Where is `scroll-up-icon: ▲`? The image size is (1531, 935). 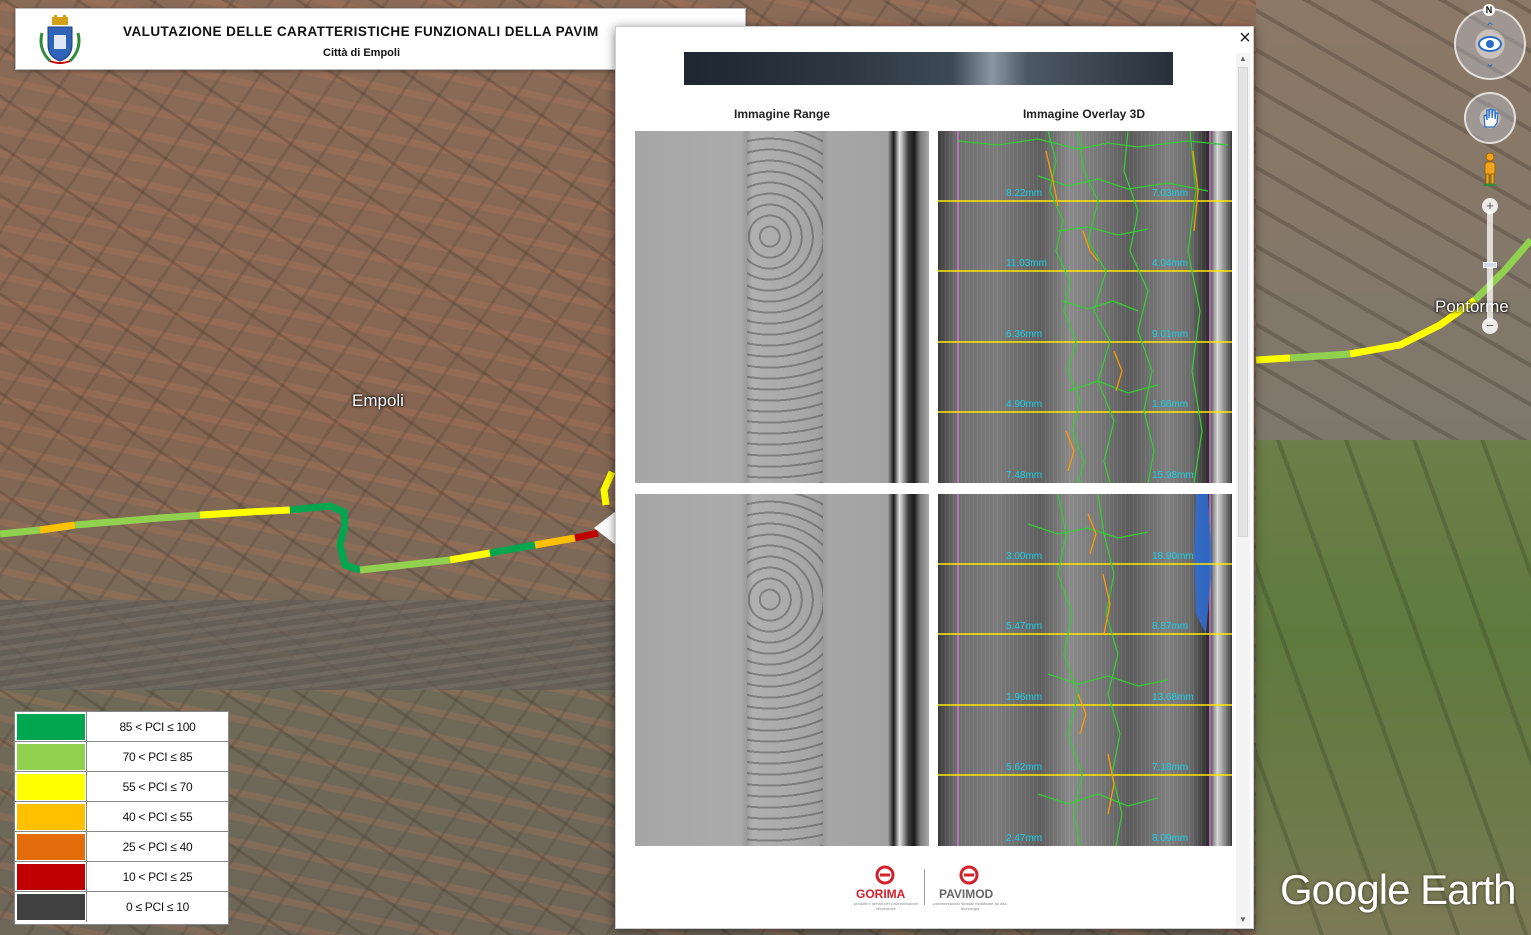 scroll-up-icon: ▲ is located at coordinates (1243, 59).